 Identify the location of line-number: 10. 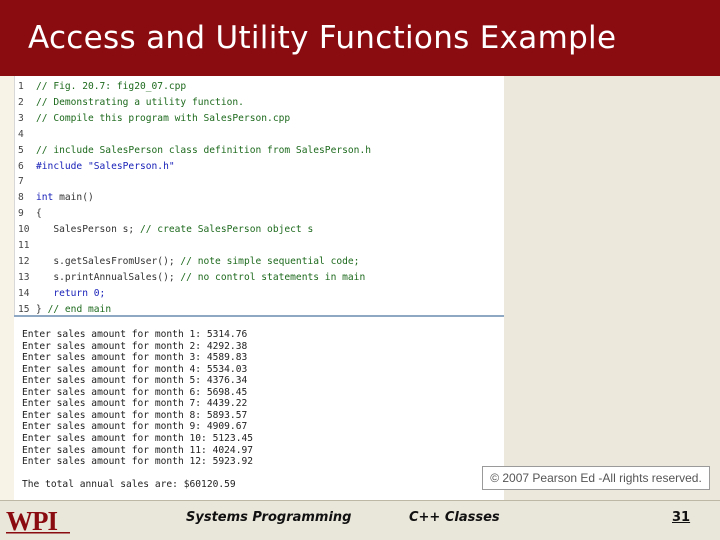
(24, 230).